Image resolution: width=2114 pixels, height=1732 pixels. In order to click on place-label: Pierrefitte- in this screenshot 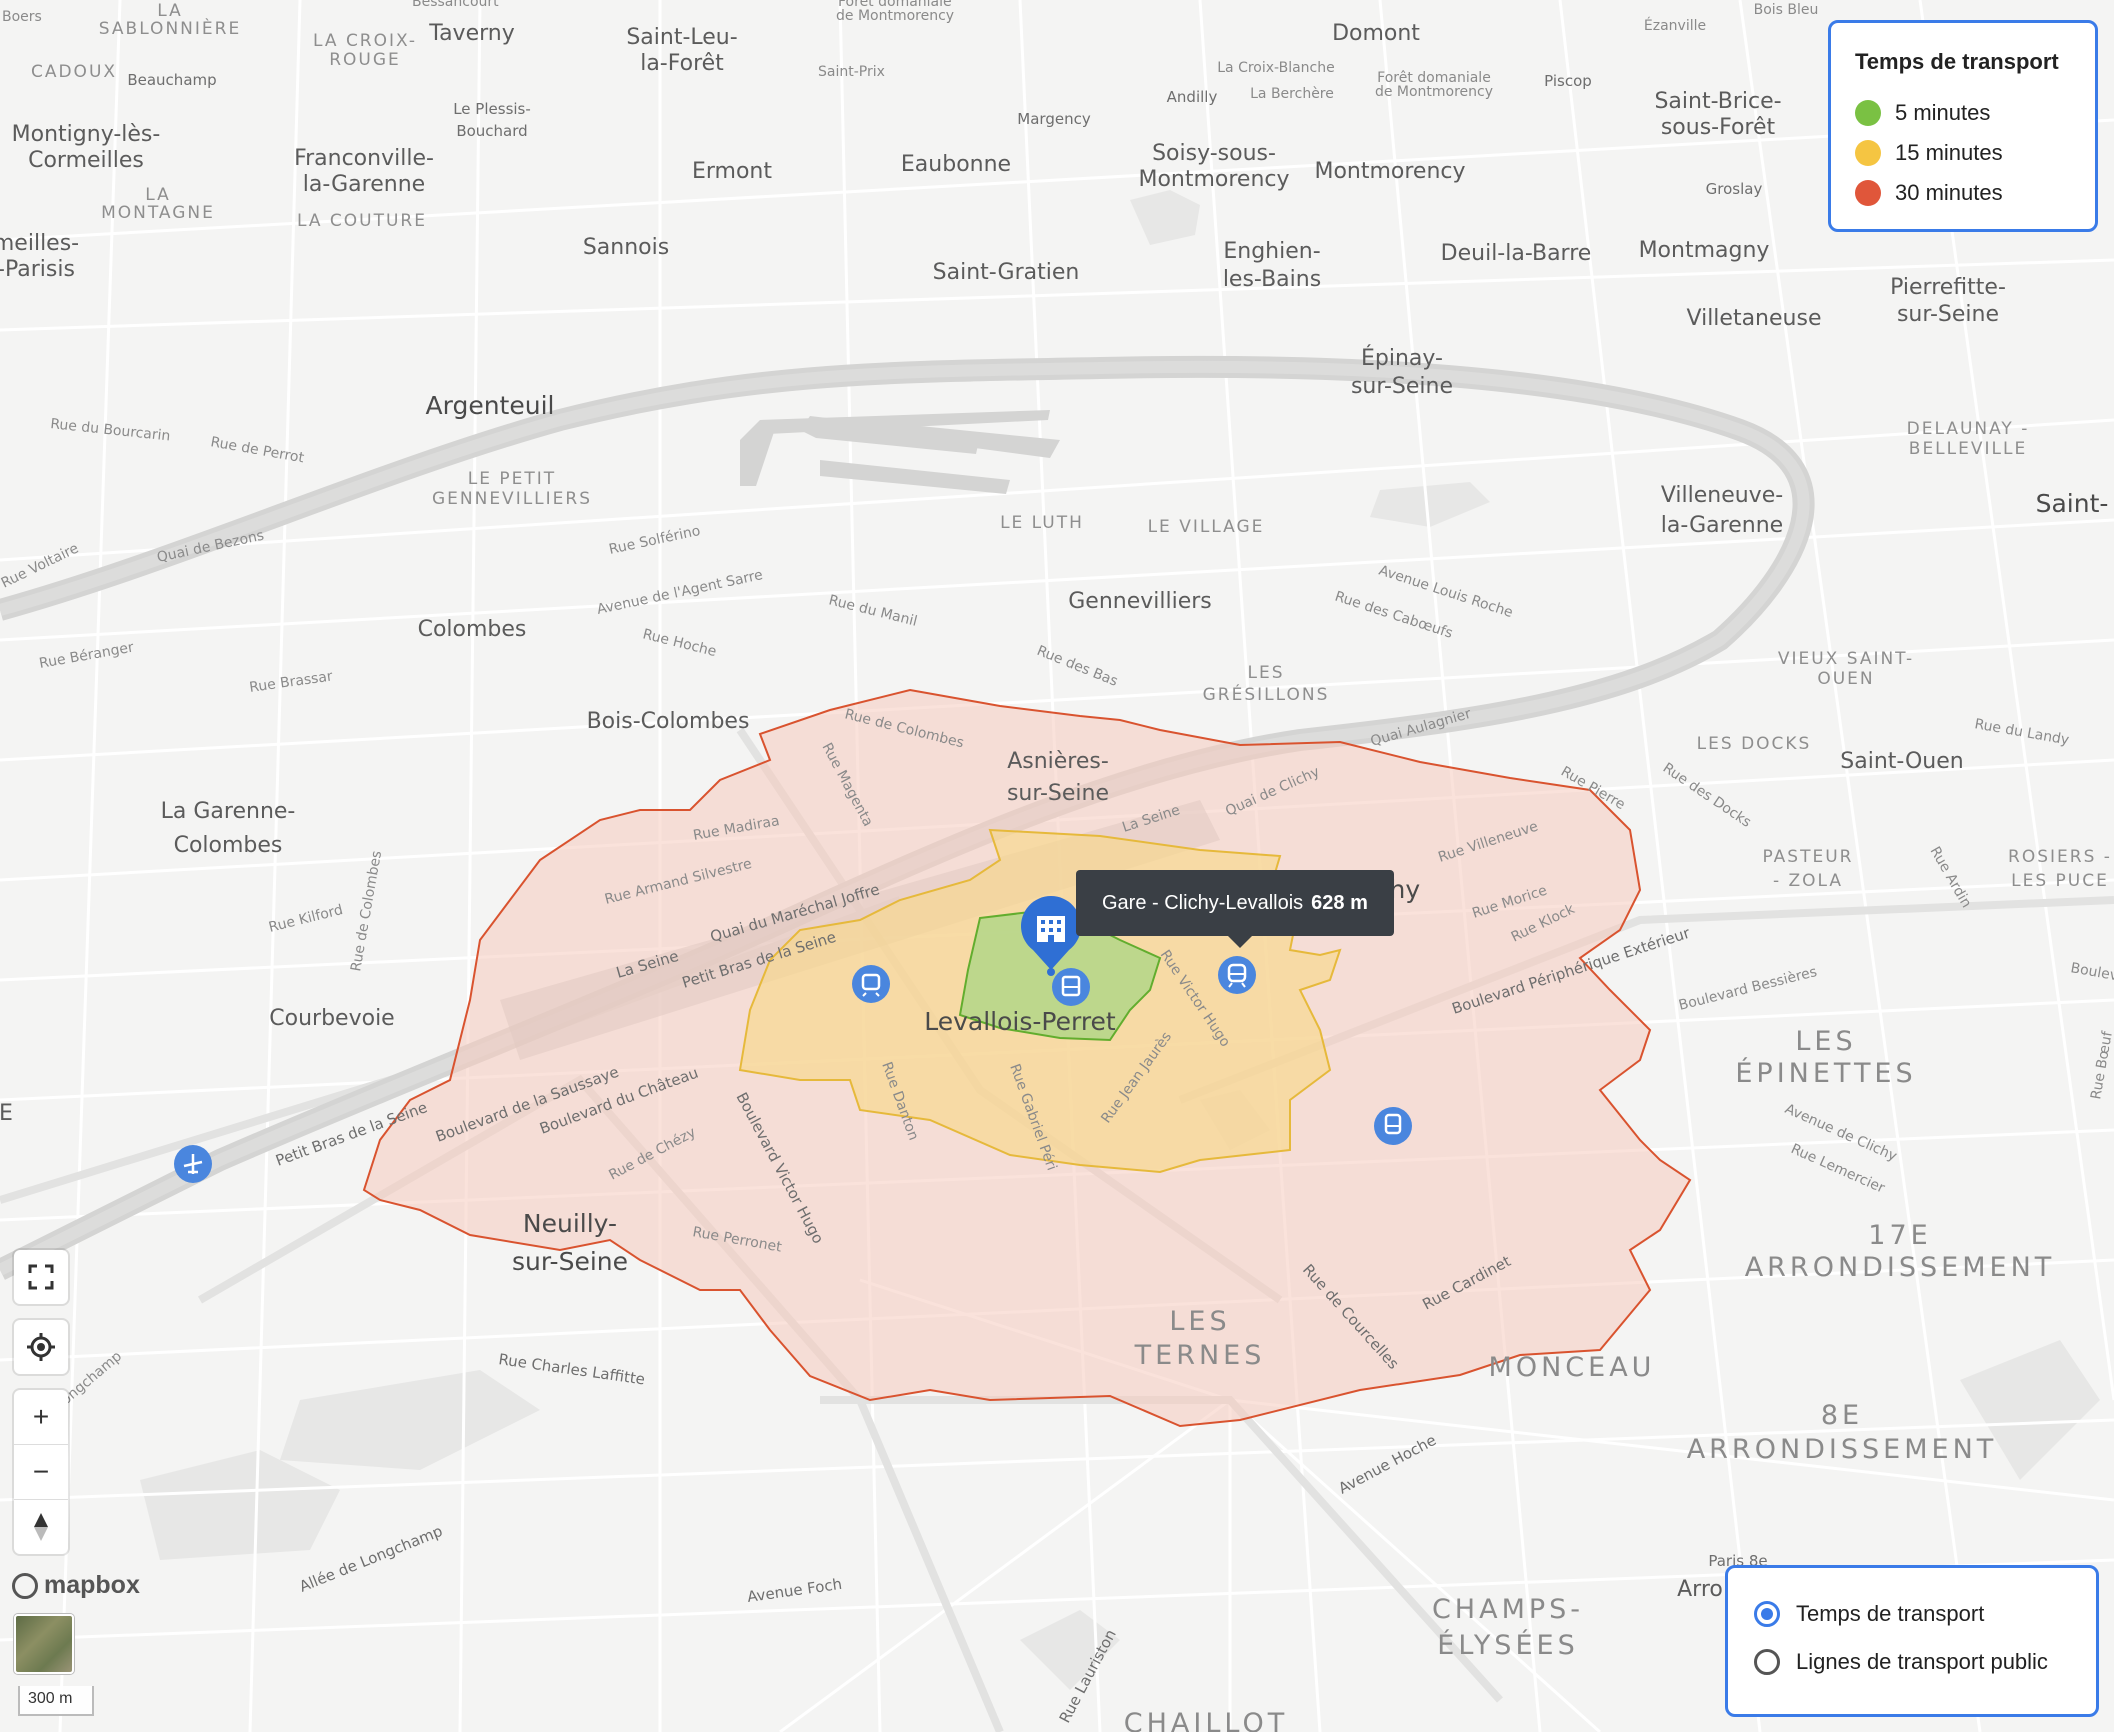, I will do `click(1948, 287)`.